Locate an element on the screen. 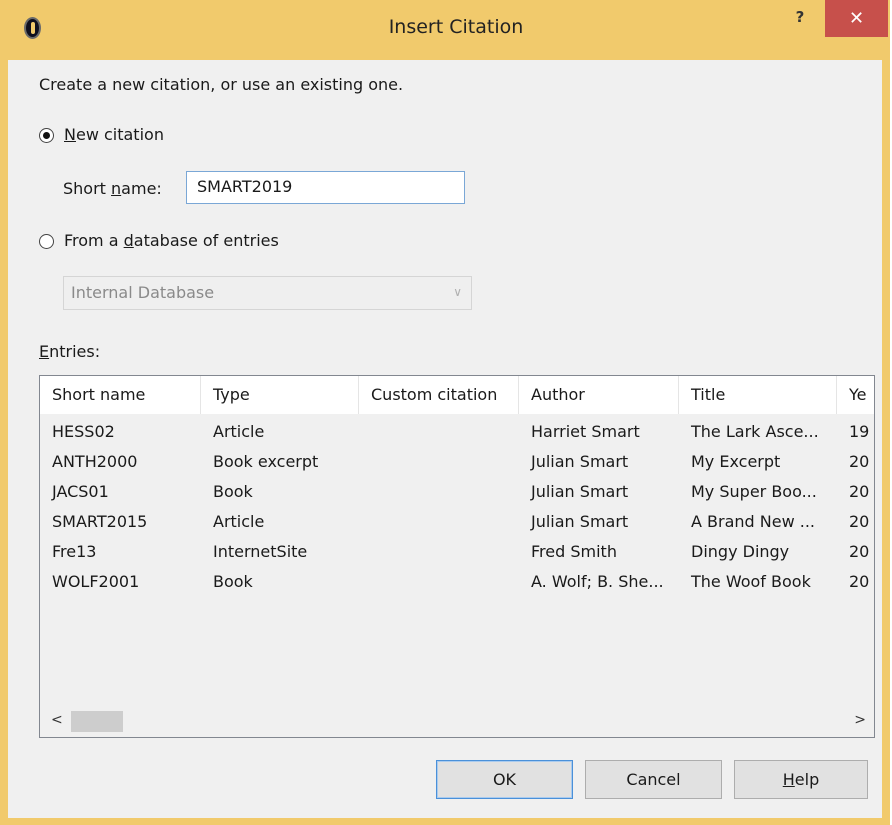  cell-short-name: WOLF2001 is located at coordinates (96, 581).